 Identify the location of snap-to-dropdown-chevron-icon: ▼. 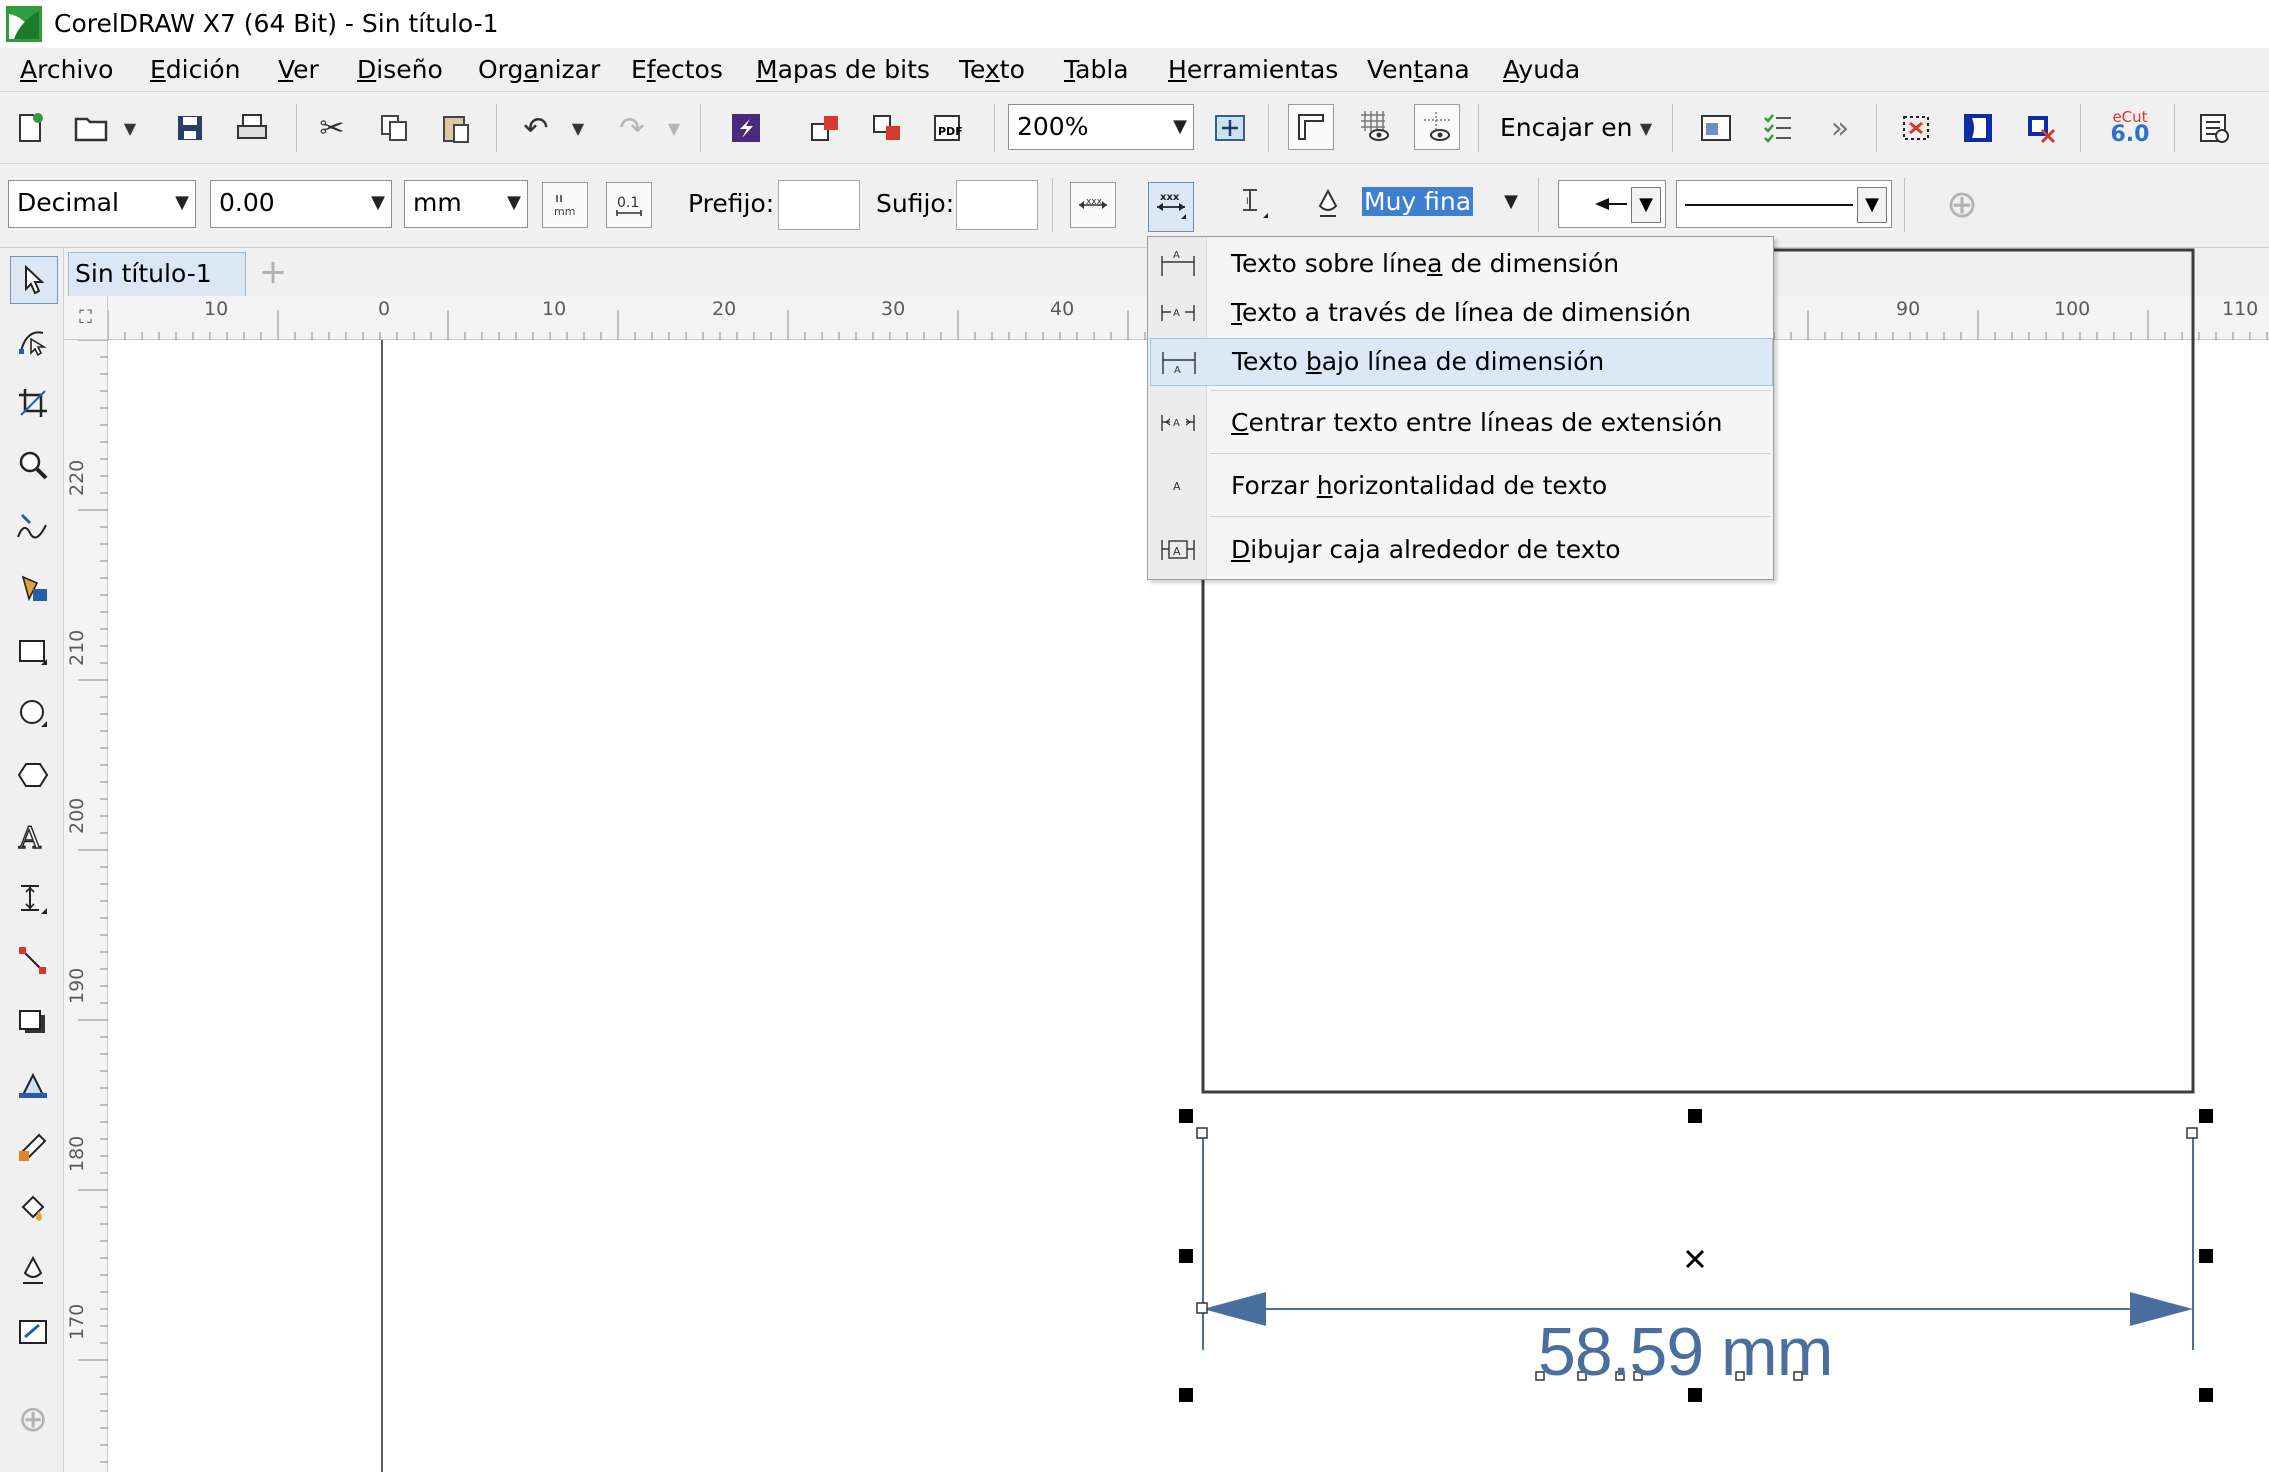
(1646, 128).